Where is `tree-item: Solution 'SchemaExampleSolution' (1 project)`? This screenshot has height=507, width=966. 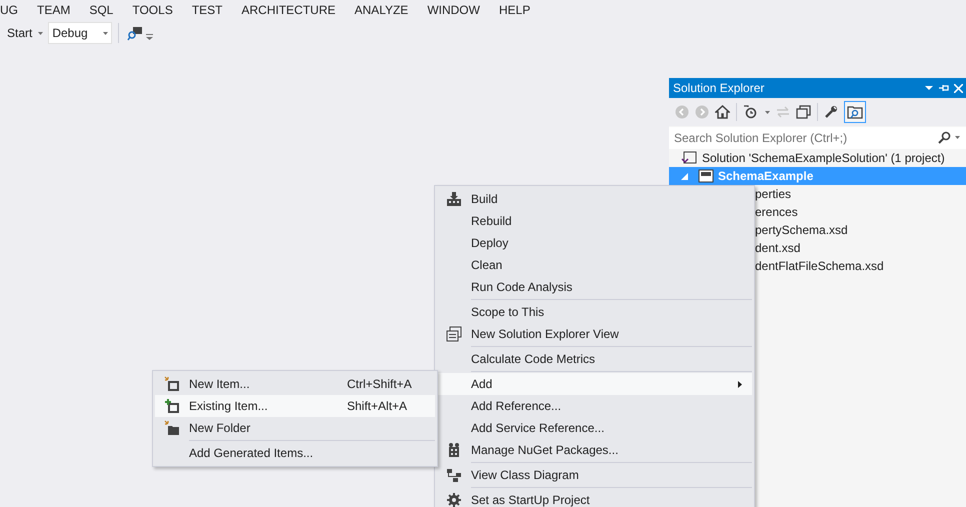 tree-item: Solution 'SchemaExampleSolution' (1 project) is located at coordinates (817, 158).